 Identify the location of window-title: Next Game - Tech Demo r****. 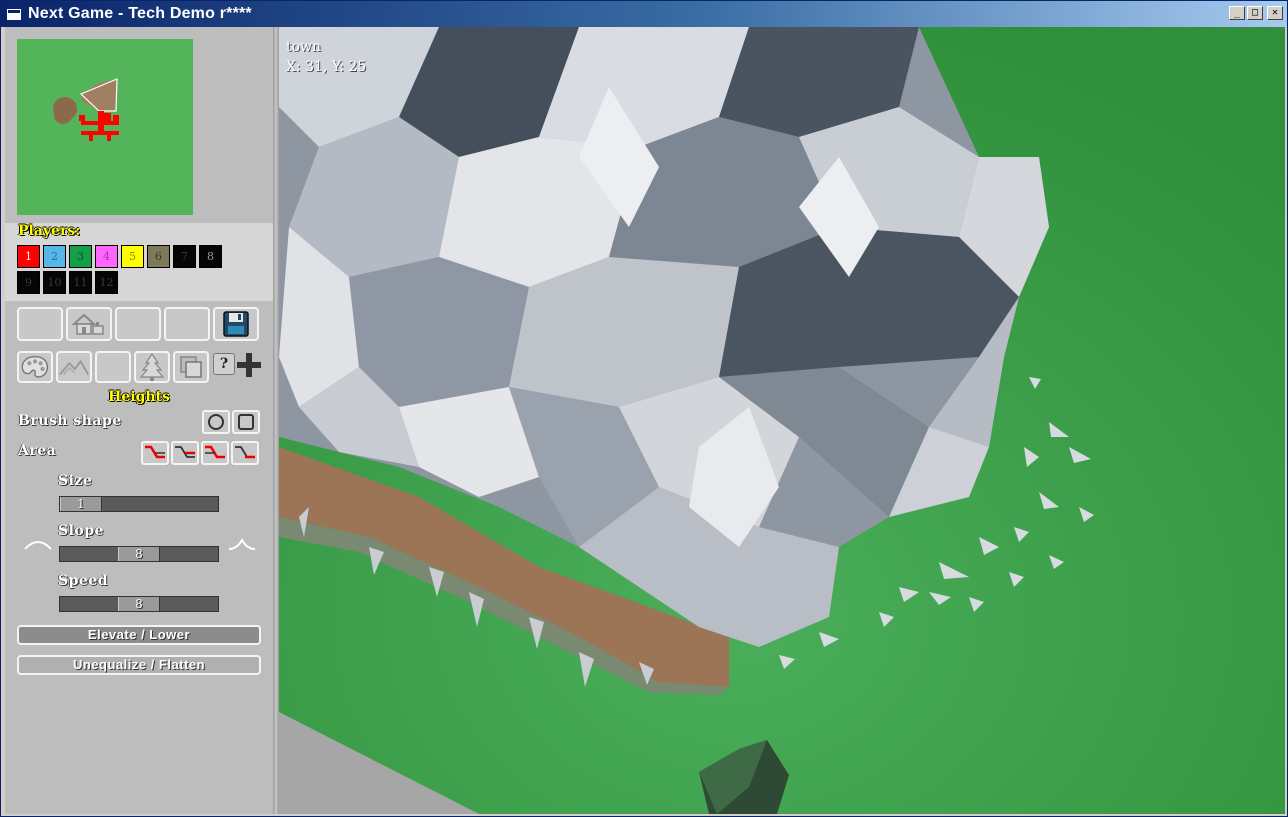
(140, 13).